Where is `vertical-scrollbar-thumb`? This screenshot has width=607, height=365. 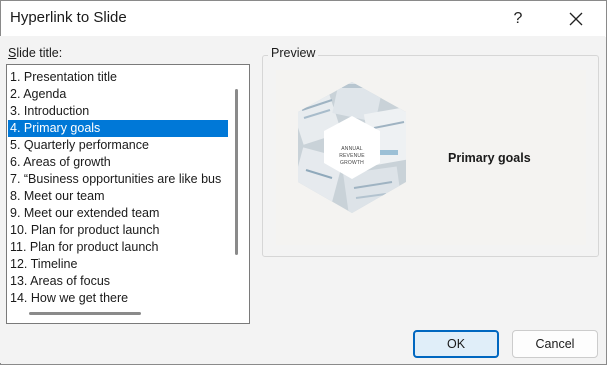 vertical-scrollbar-thumb is located at coordinates (236, 172).